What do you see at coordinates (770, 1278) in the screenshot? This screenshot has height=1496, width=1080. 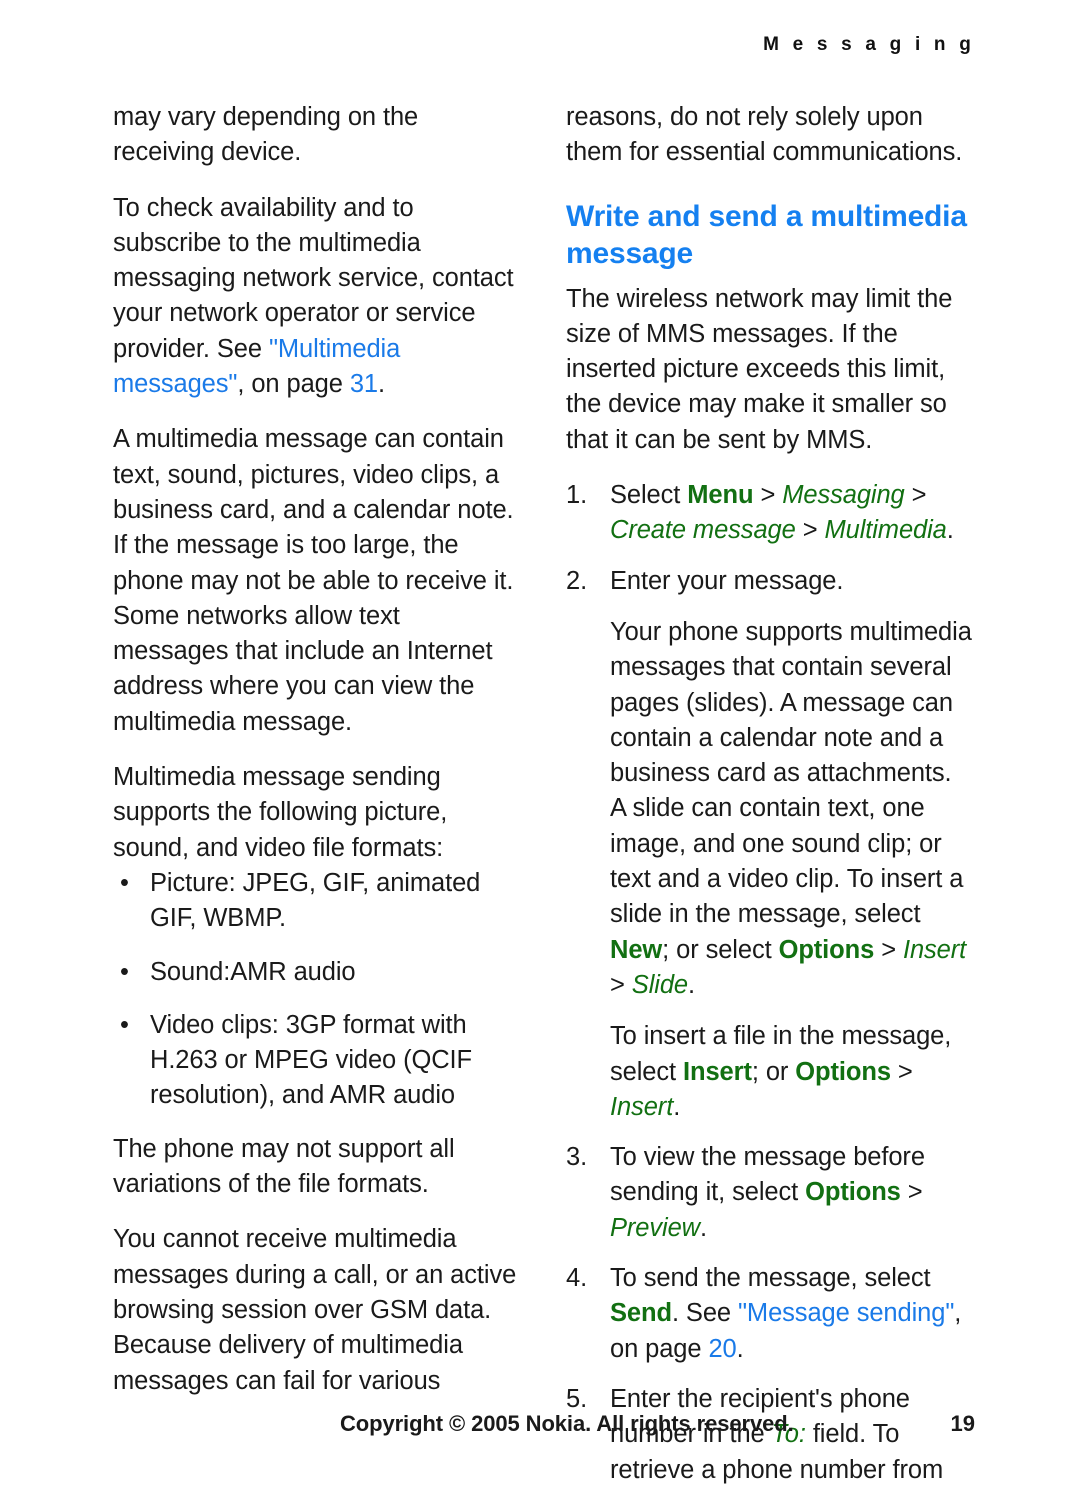 I see `text-run: To send the message, select` at bounding box center [770, 1278].